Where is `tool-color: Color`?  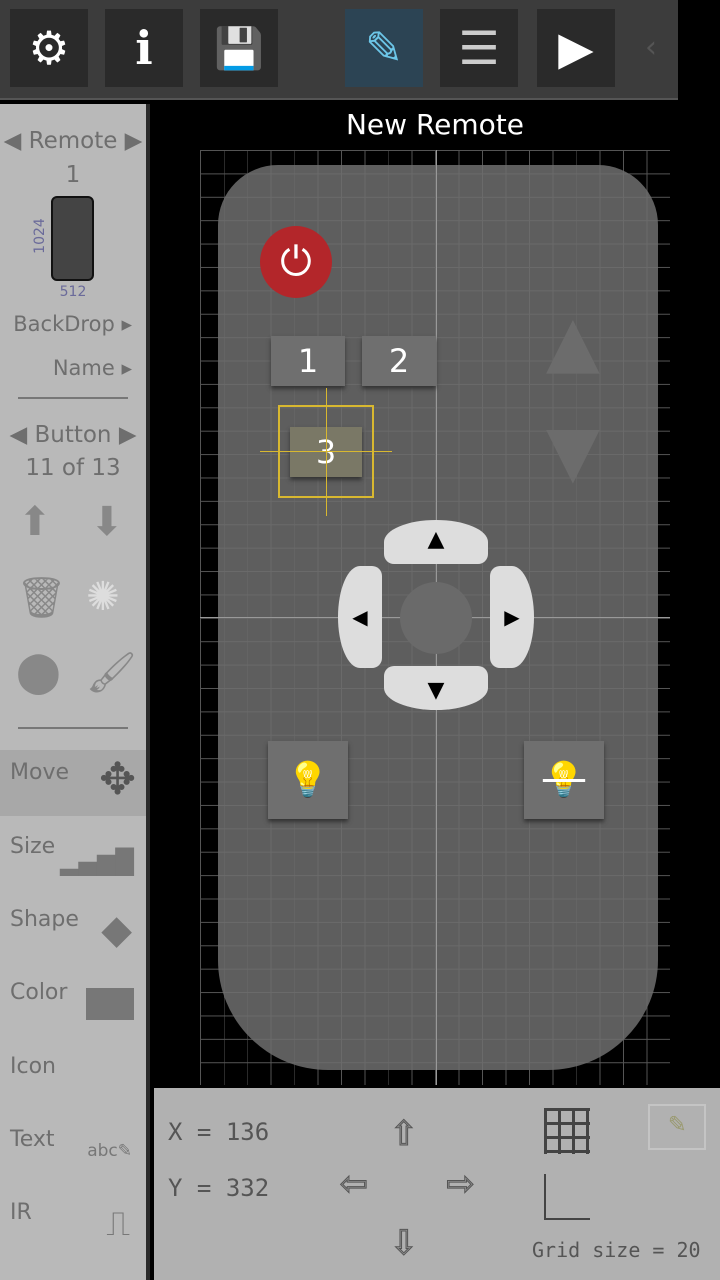 tool-color: Color is located at coordinates (73, 1003).